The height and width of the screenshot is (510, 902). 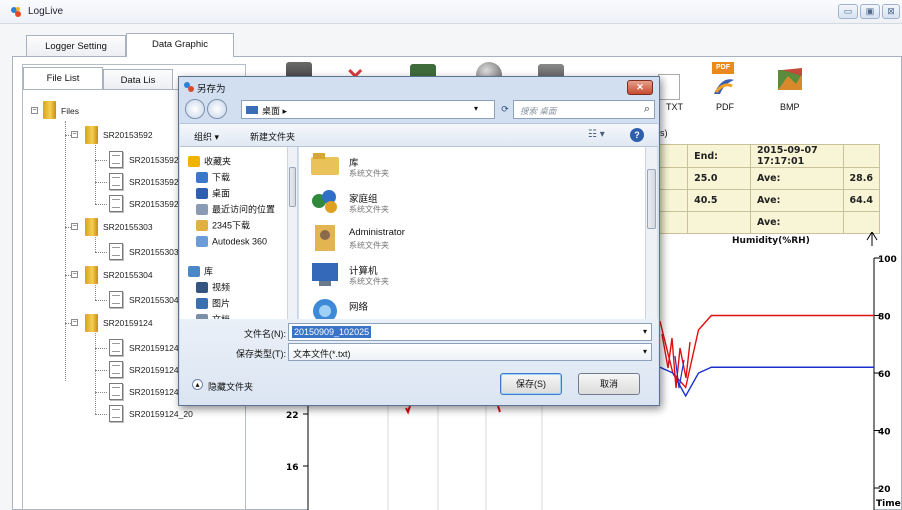 What do you see at coordinates (359, 307) in the screenshot?
I see `file-item-name: 网络` at bounding box center [359, 307].